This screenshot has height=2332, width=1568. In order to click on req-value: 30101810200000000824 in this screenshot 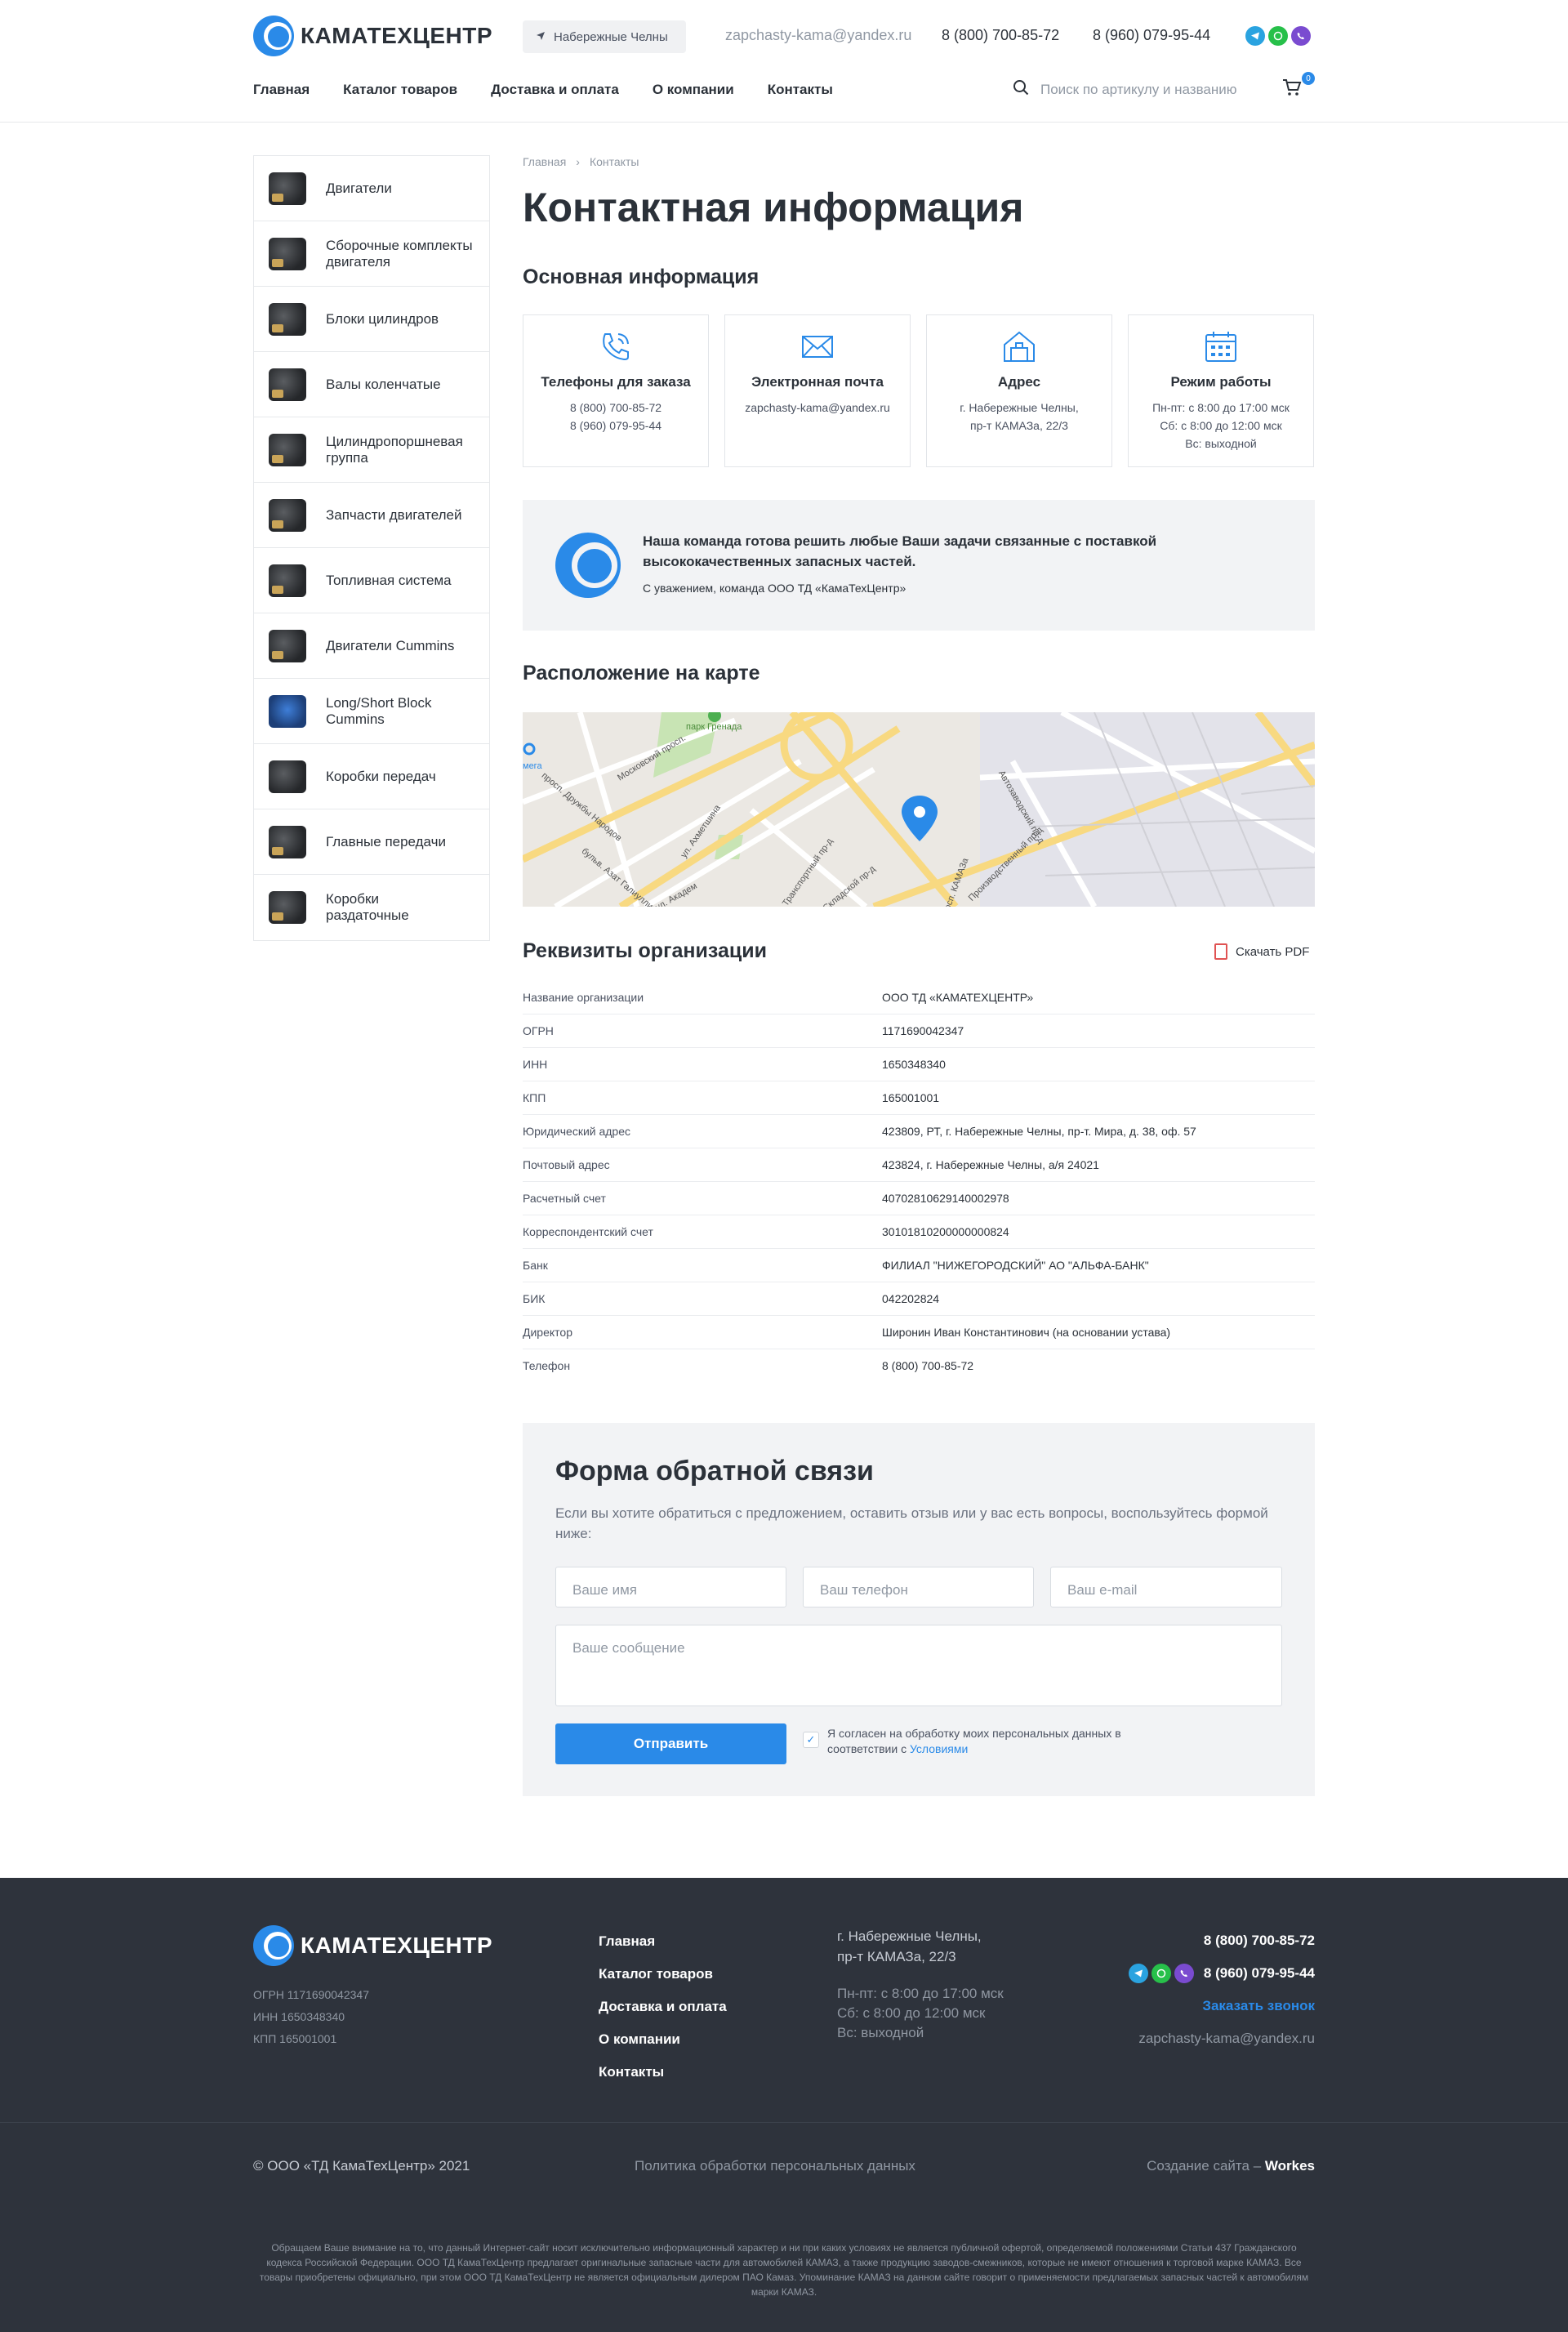, I will do `click(945, 1231)`.